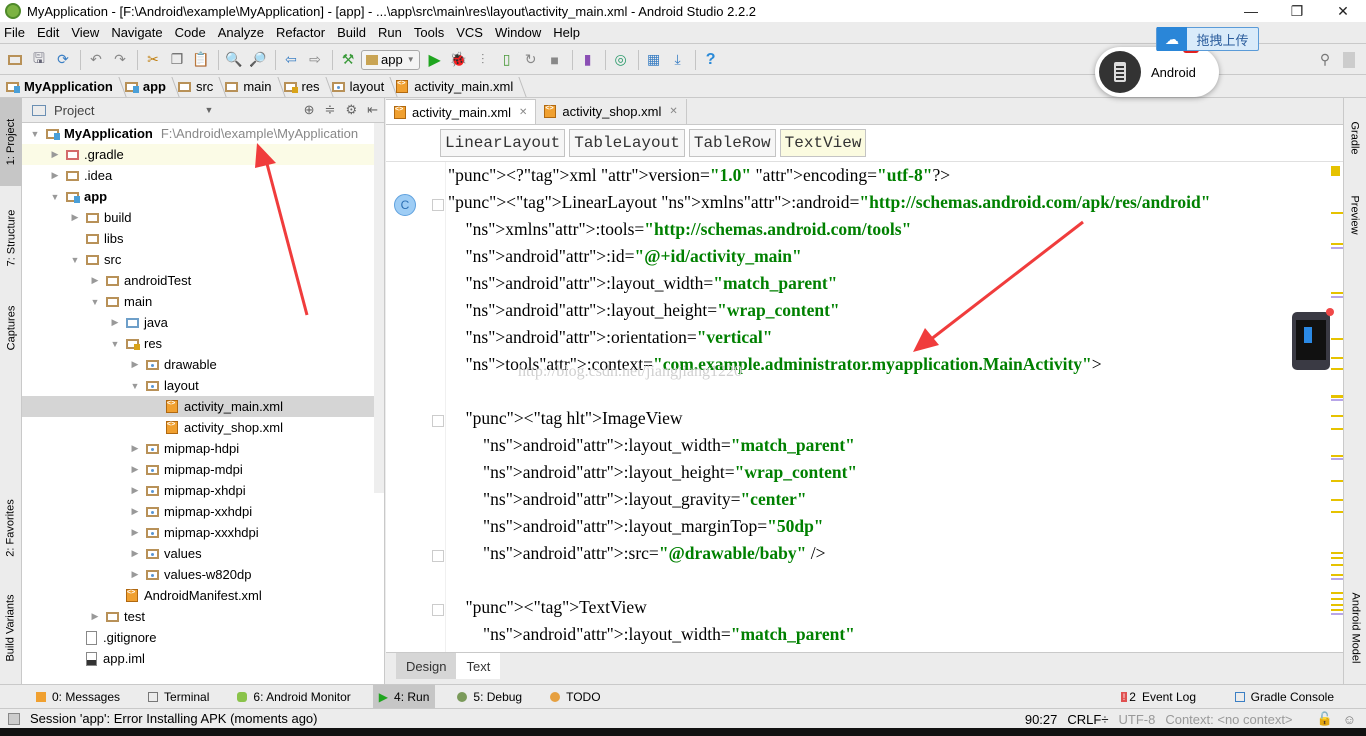 The height and width of the screenshot is (736, 1366). What do you see at coordinates (78, 697) in the screenshot?
I see `tool-messages: 0: Messages` at bounding box center [78, 697].